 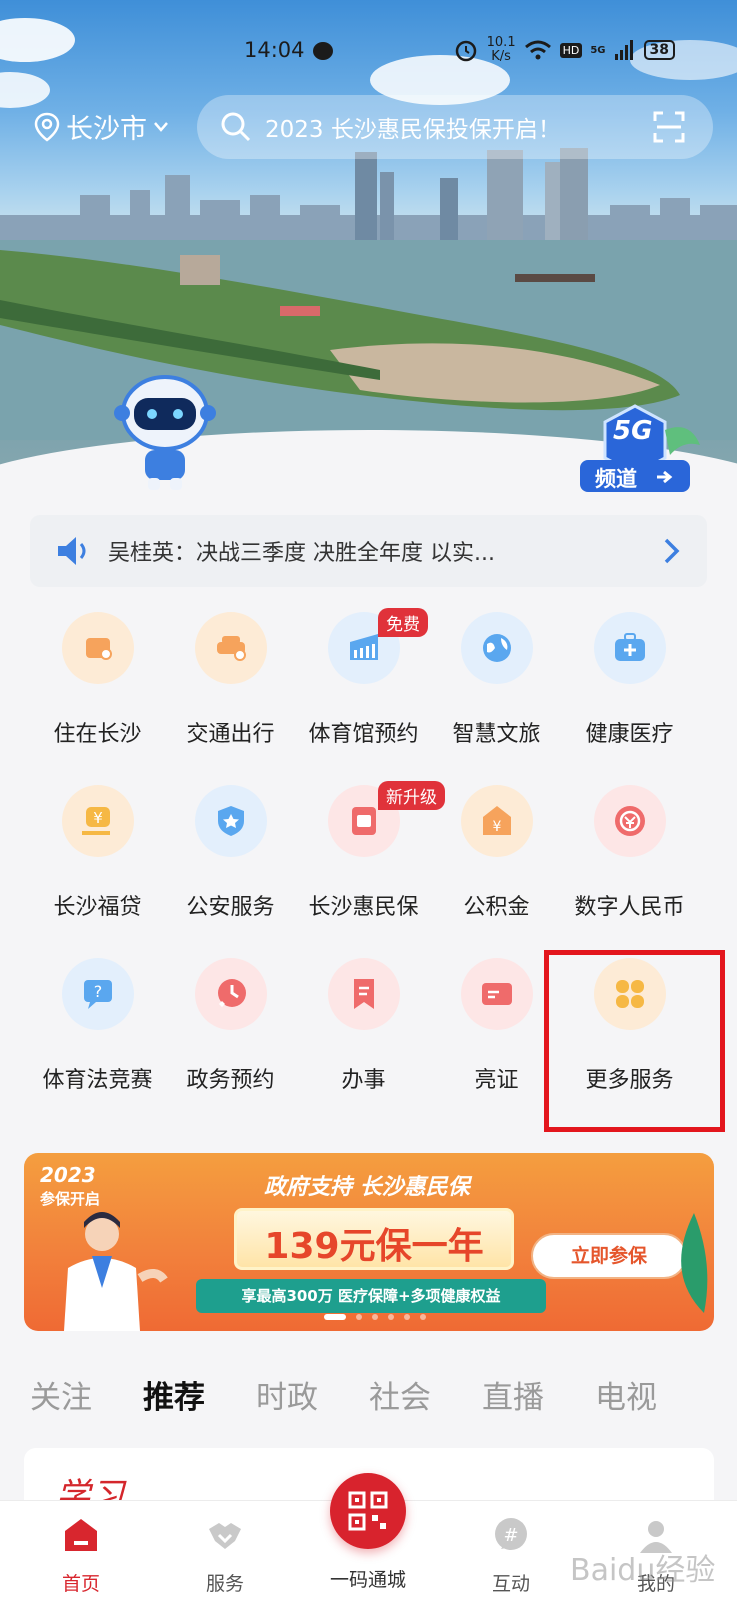 I want to click on bookmark-icon, so click(x=364, y=994).